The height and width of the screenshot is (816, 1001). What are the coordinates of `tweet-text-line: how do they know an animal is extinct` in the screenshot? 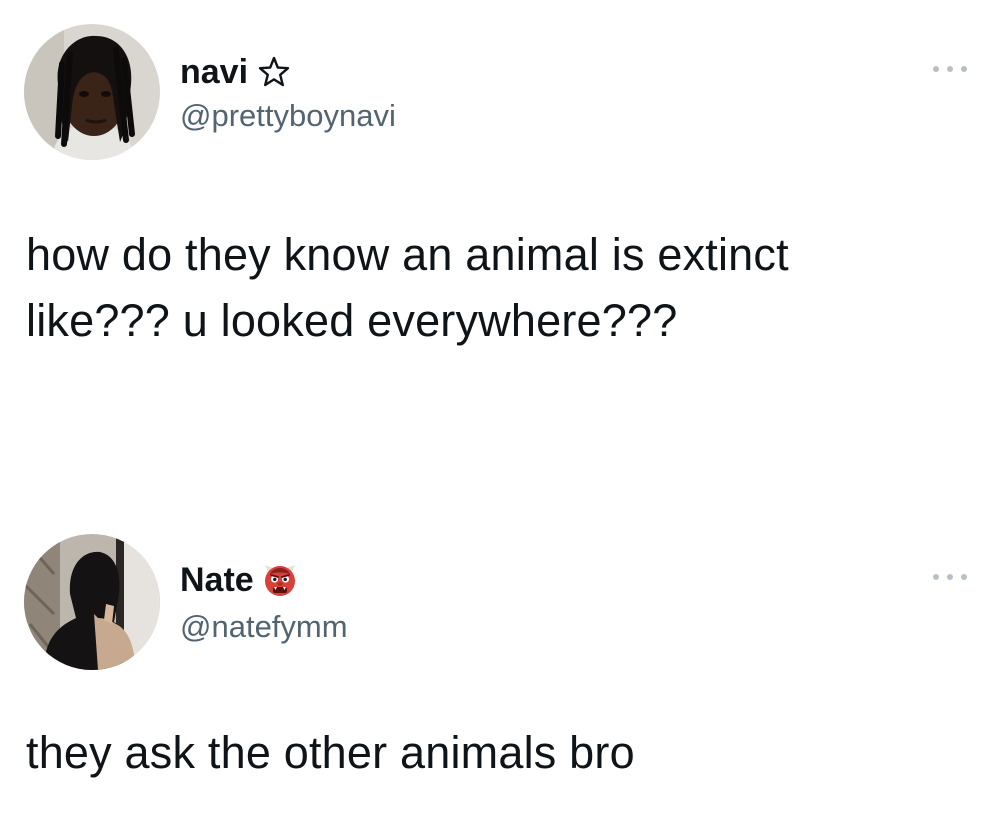 It's located at (407, 254).